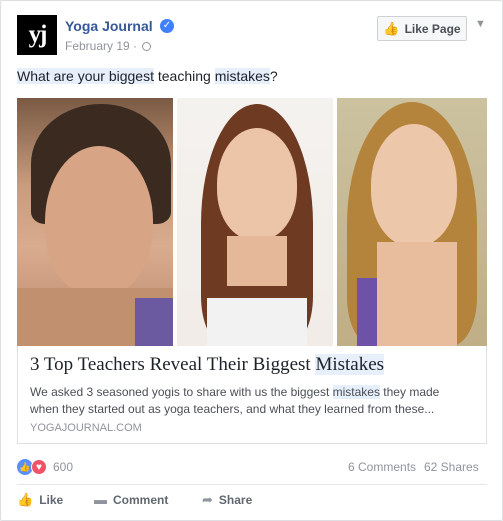 The height and width of the screenshot is (521, 503). Describe the element at coordinates (356, 392) in the screenshot. I see `link-desc-highlight: mistakes` at that location.